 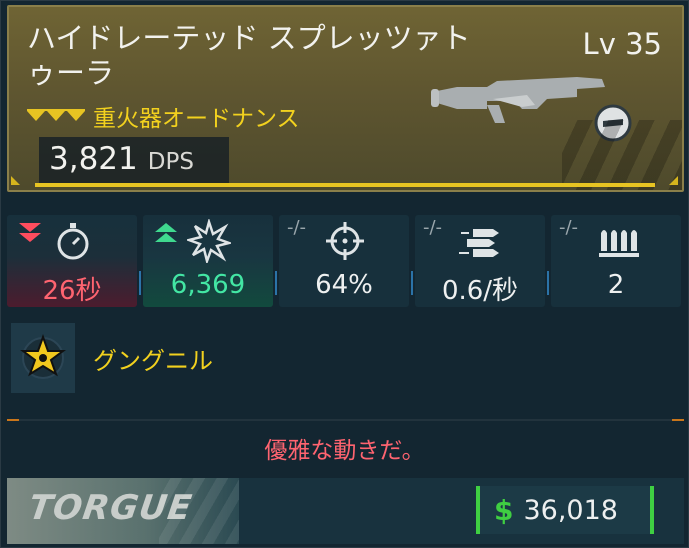 I want to click on stopwatch-icon, so click(x=73, y=241).